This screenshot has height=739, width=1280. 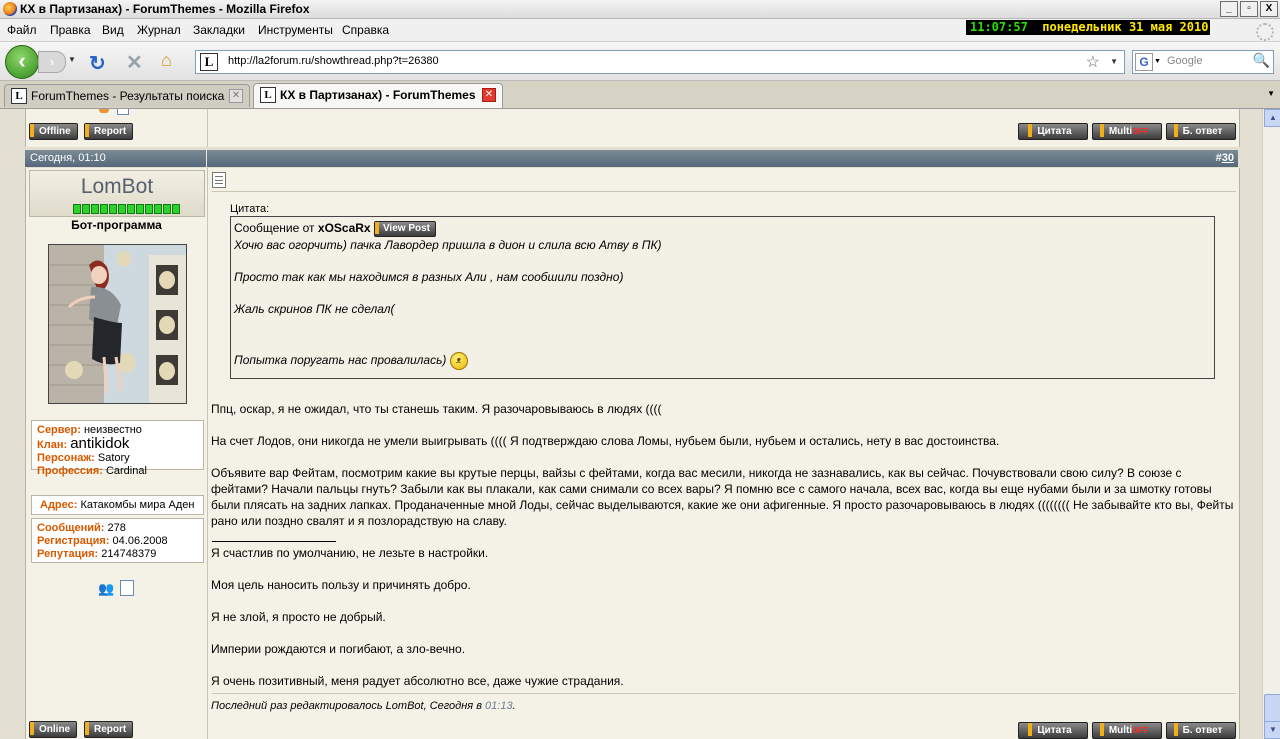 What do you see at coordinates (1269, 9) in the screenshot?
I see `close-window-button: X` at bounding box center [1269, 9].